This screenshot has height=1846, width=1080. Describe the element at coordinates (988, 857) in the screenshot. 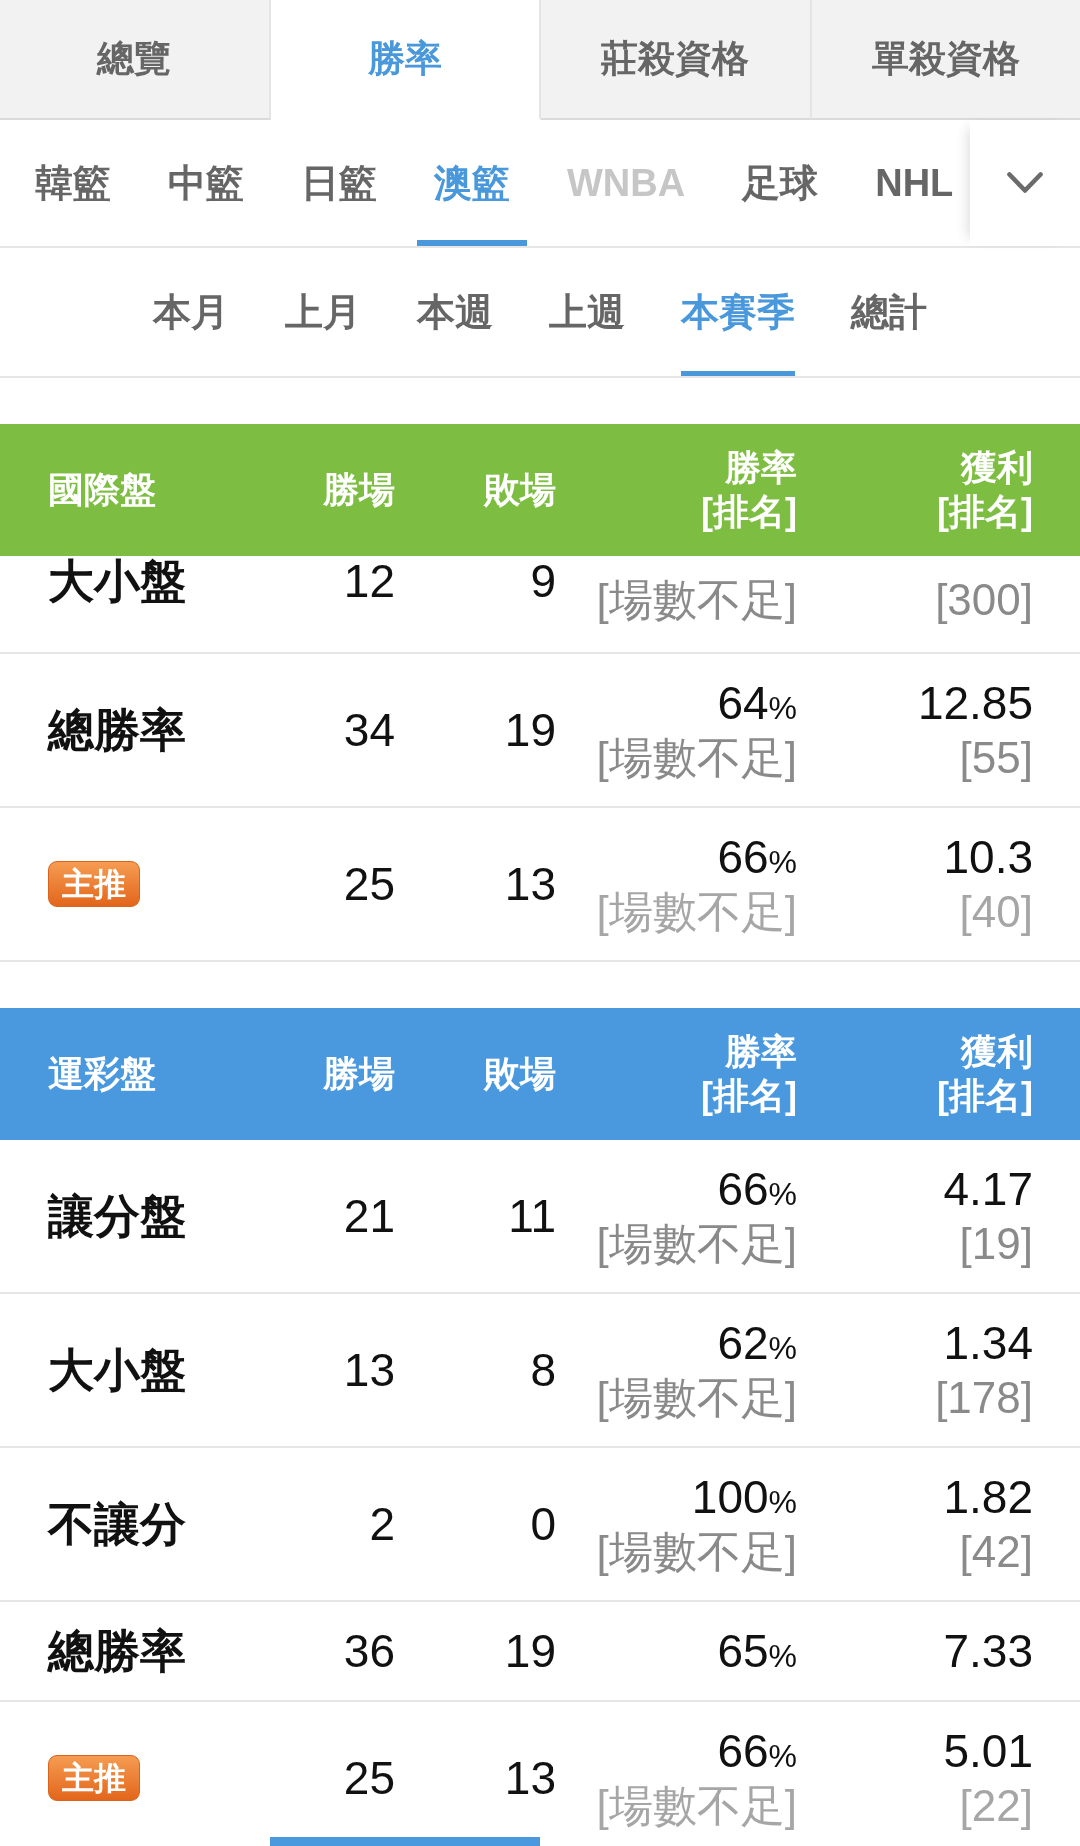

I see `profit-value: 10.3` at that location.